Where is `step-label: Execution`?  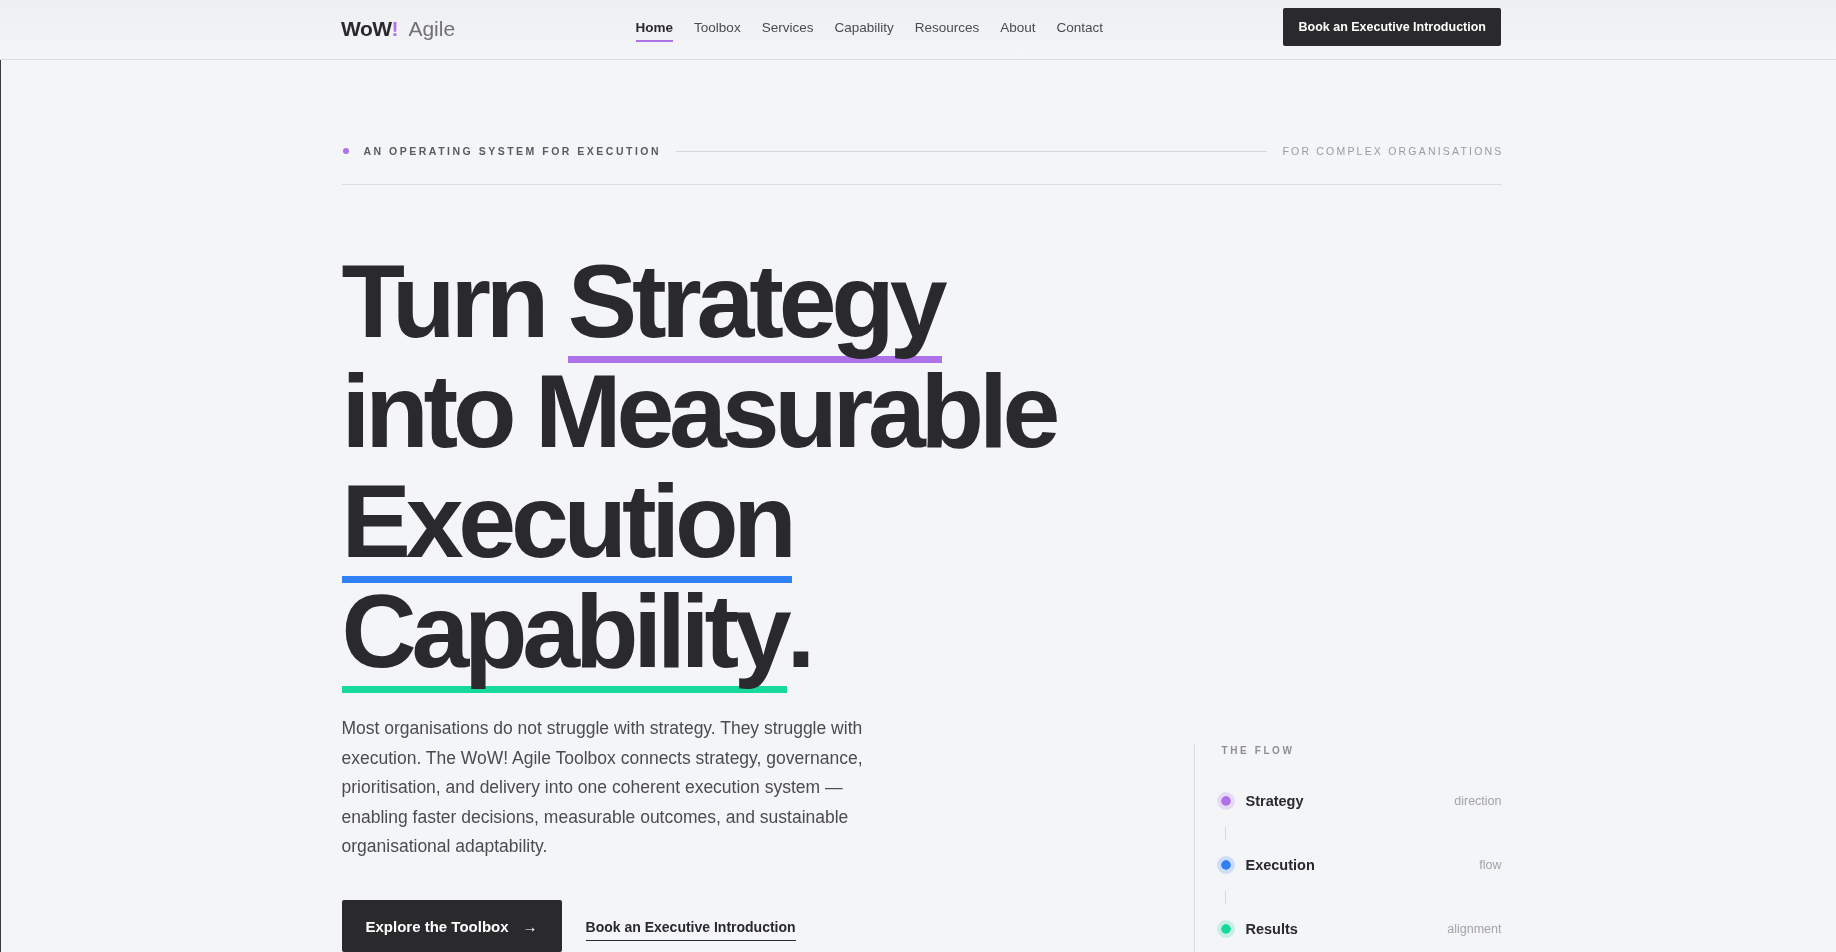
step-label: Execution is located at coordinates (1280, 865).